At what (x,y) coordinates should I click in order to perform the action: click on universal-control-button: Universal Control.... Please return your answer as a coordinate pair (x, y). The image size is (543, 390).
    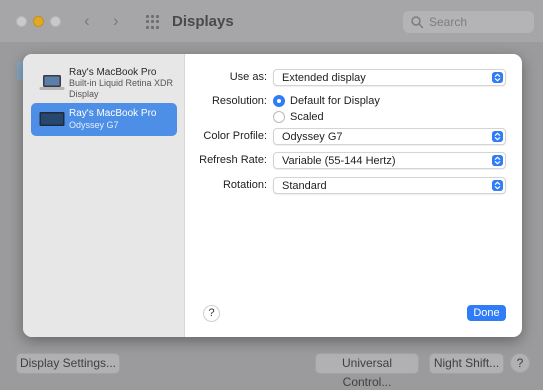
    Looking at the image, I should click on (367, 371).